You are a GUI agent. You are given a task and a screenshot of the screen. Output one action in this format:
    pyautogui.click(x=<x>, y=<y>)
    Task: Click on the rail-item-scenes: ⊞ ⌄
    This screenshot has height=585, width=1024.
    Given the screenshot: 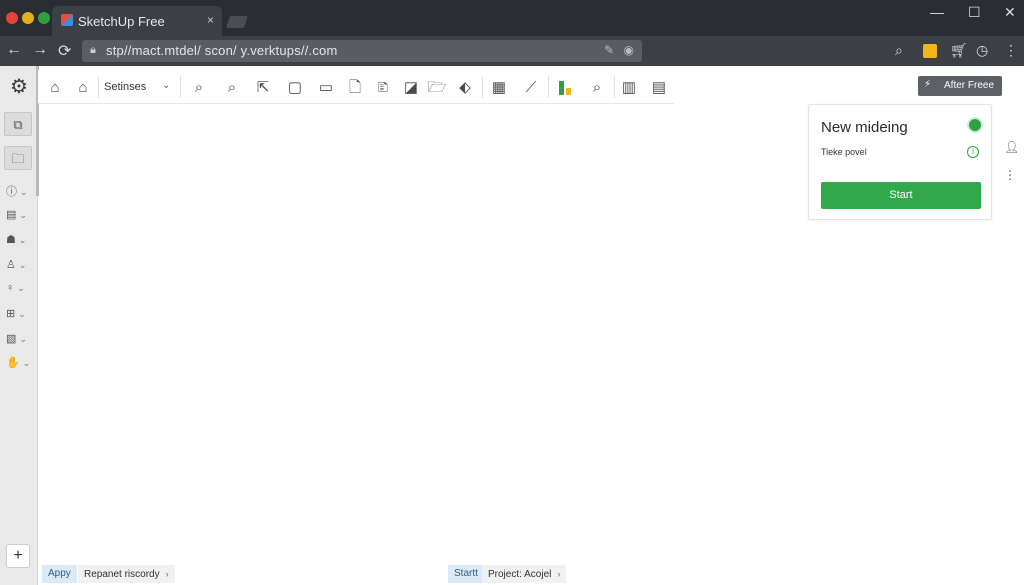 What is the action you would take?
    pyautogui.click(x=16, y=313)
    